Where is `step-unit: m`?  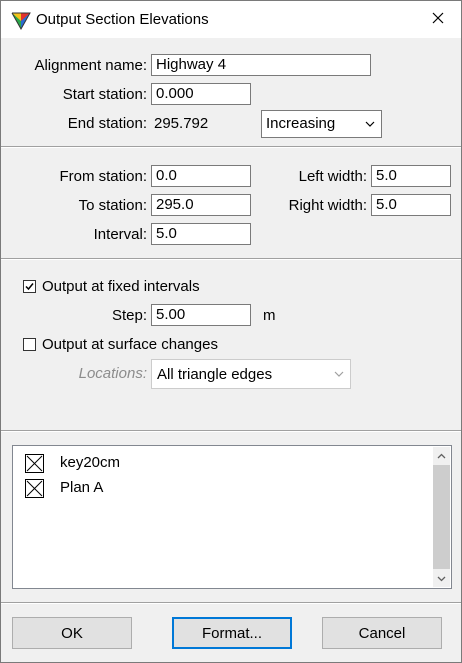 step-unit: m is located at coordinates (269, 315).